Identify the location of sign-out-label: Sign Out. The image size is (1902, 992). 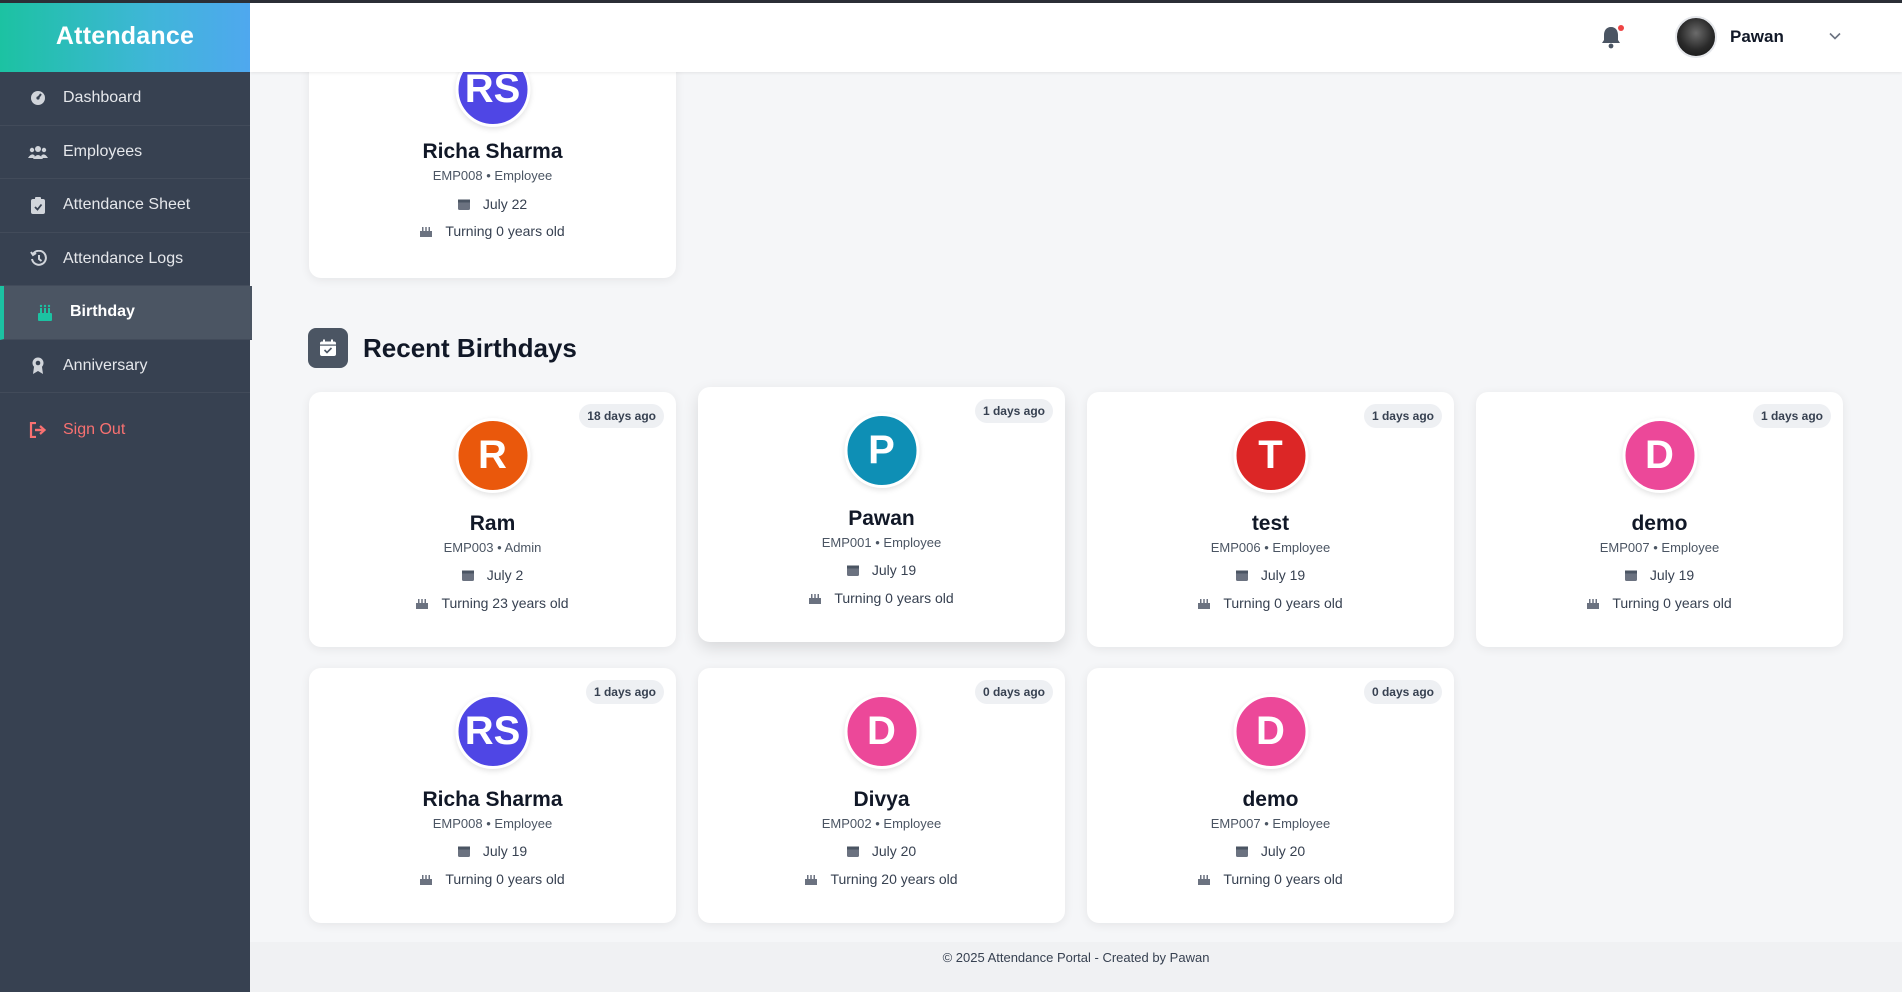
(94, 429).